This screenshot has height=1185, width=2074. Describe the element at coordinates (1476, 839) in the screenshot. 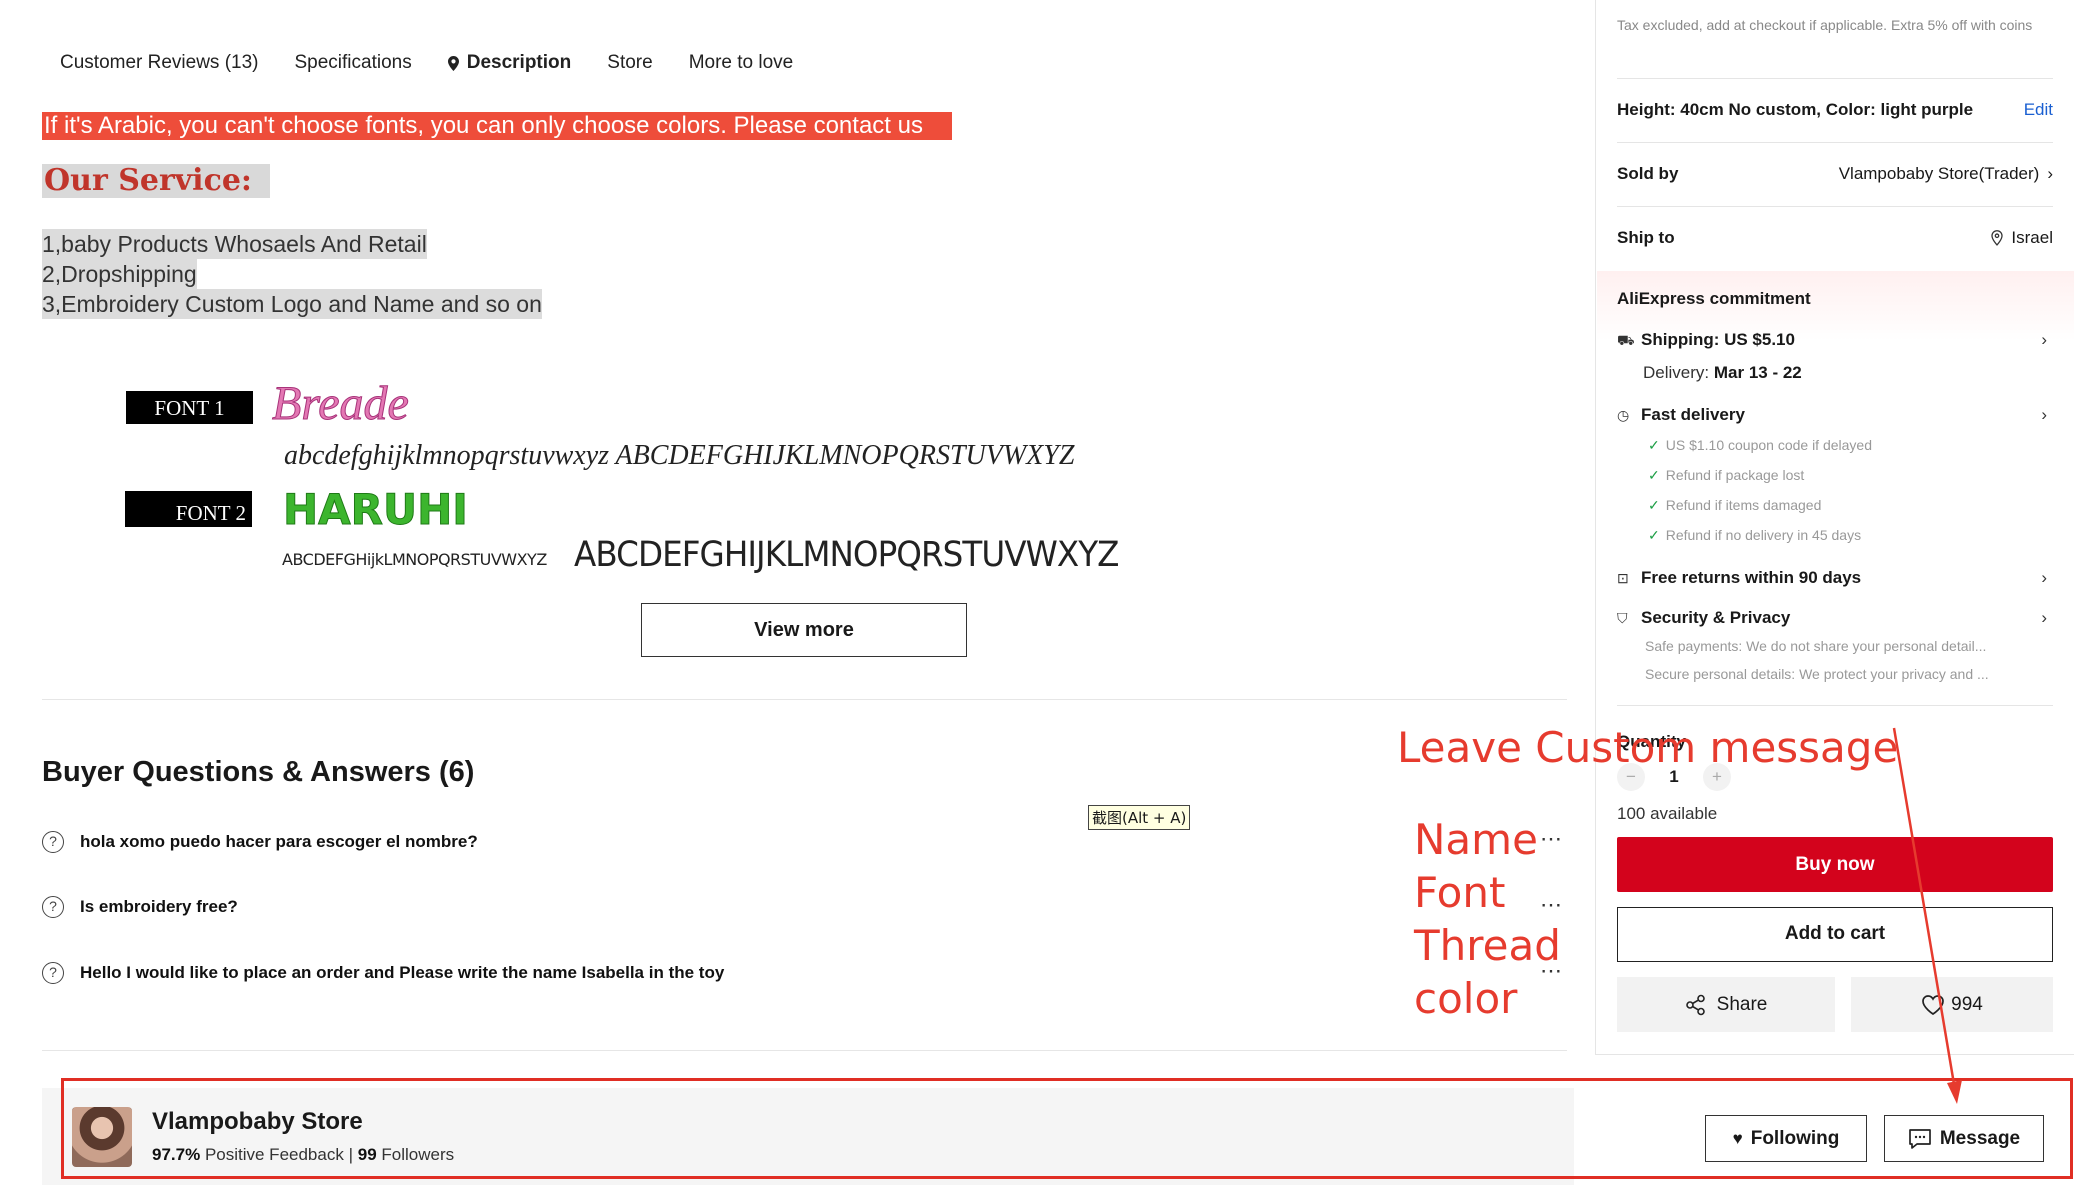

I see `annotation-line: Name` at that location.